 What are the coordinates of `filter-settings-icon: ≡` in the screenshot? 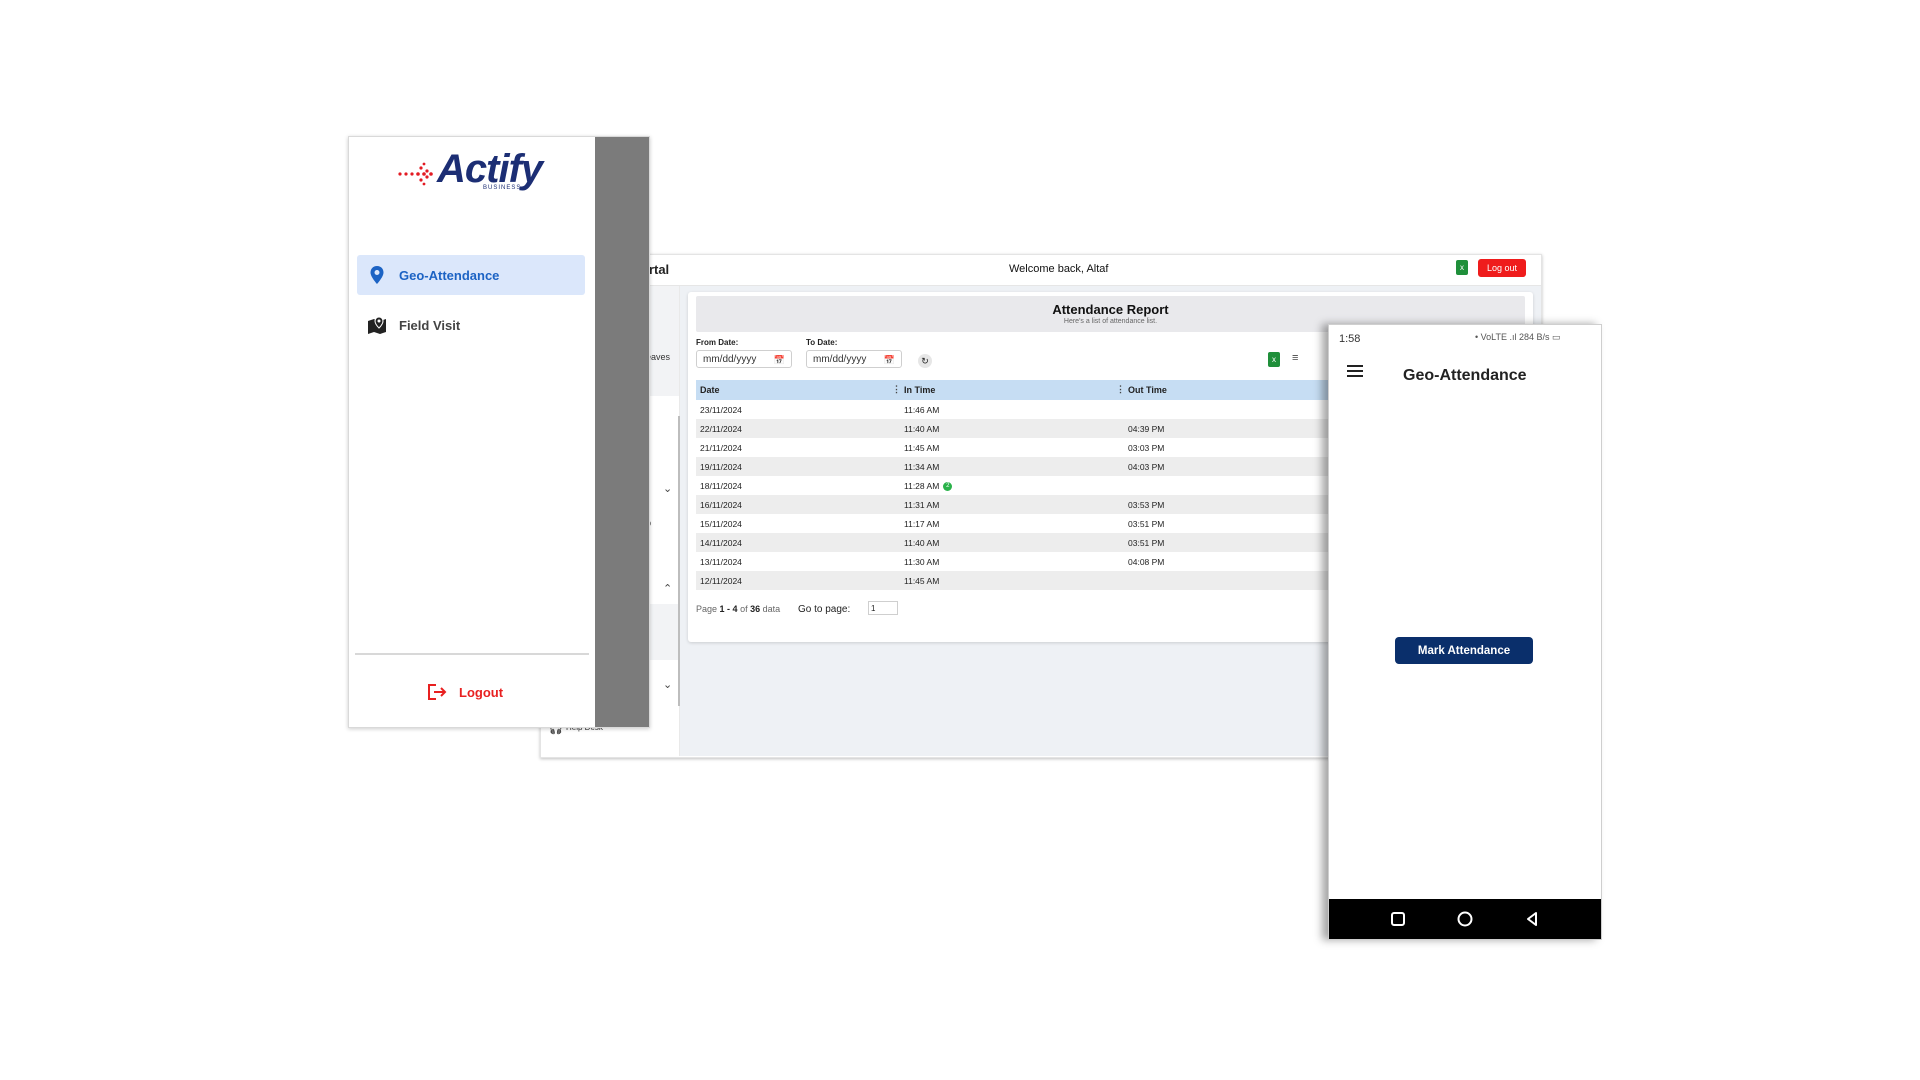 It's located at (1295, 358).